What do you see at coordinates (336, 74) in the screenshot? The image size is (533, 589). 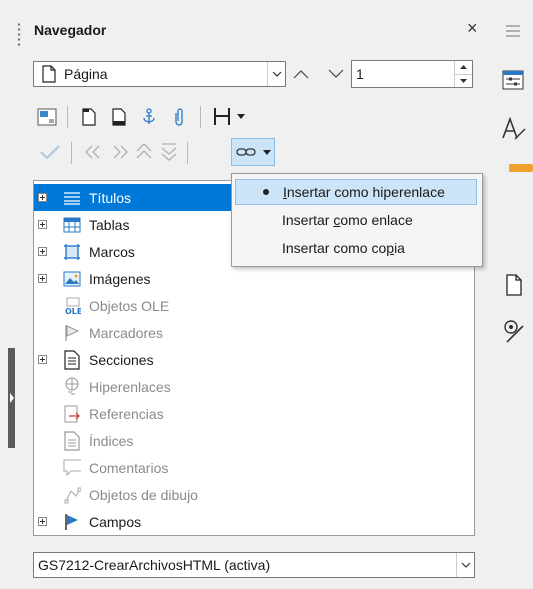 I see `next-element-button` at bounding box center [336, 74].